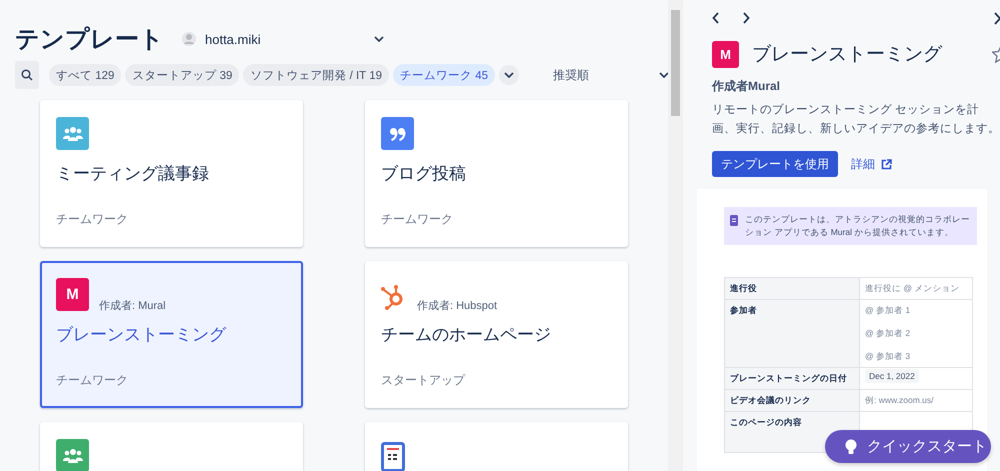 This screenshot has height=471, width=1000. I want to click on search-icon, so click(27, 75).